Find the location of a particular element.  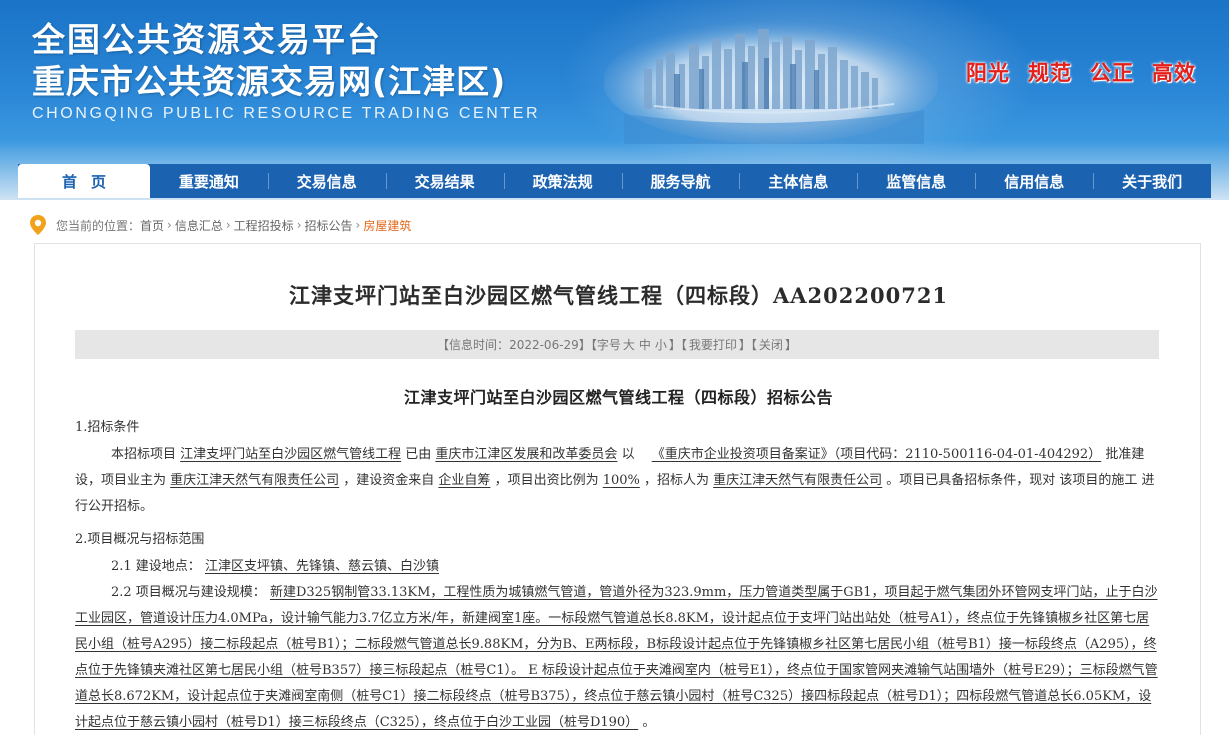

section-2-title: 2.项目概况与招标范围 is located at coordinates (140, 539).